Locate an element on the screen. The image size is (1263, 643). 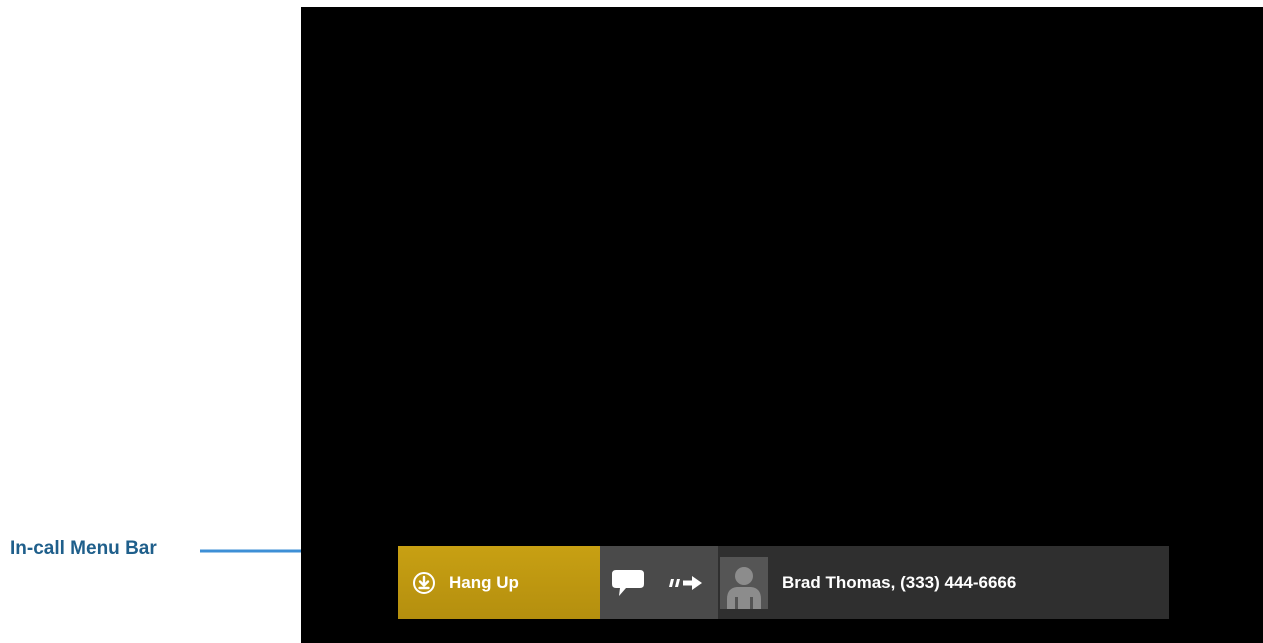
contact-name-number: Brad Thomas, (333) 444-6666 is located at coordinates (899, 582).